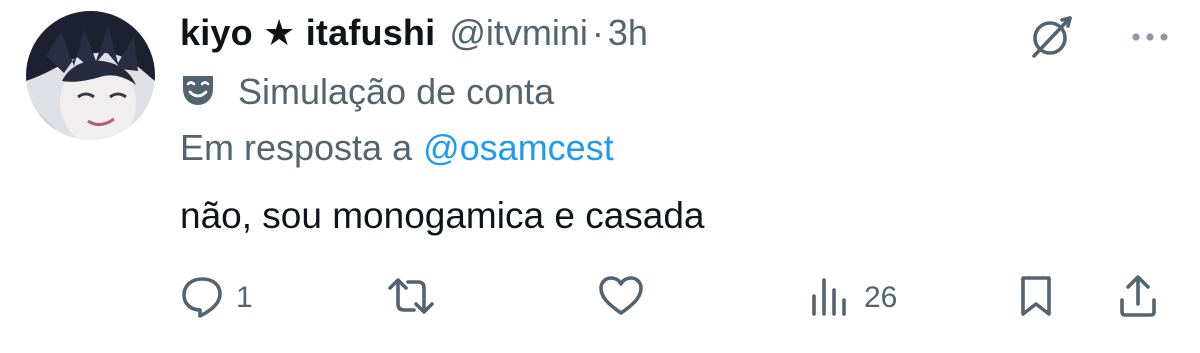 The width and height of the screenshot is (1200, 353). Describe the element at coordinates (244, 297) in the screenshot. I see `reply-count: 1` at that location.